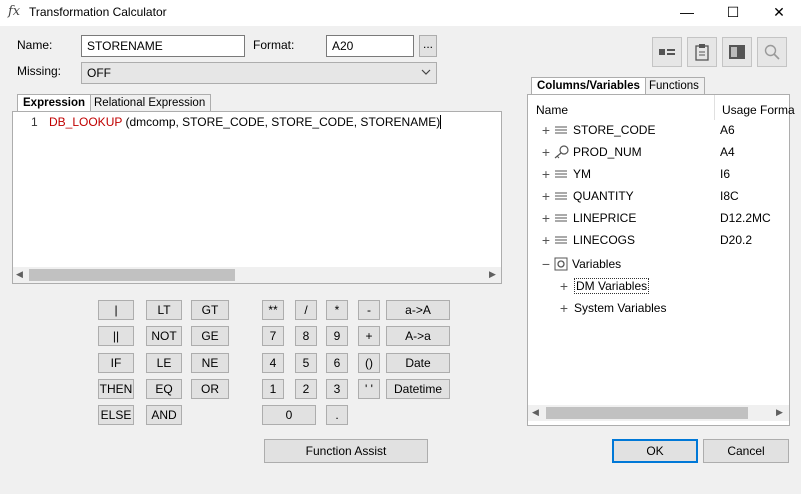 This screenshot has height=494, width=801. What do you see at coordinates (116, 389) in the screenshot?
I see `logic-key: THEN` at bounding box center [116, 389].